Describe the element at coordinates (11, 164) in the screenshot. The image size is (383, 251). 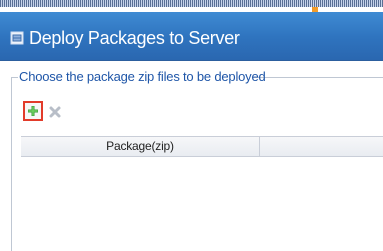
I see `group-border-left` at that location.